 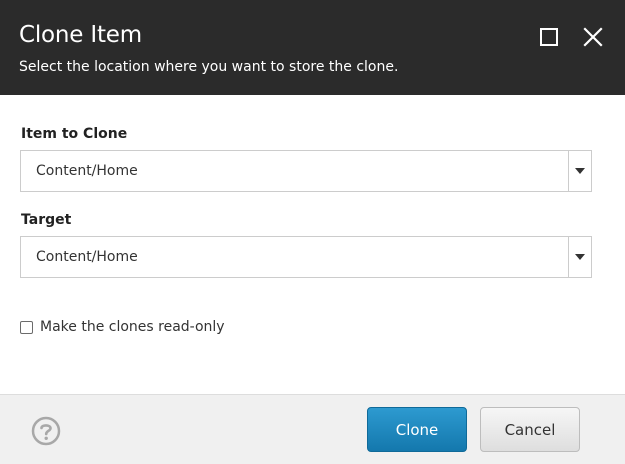 I want to click on close-icon, so click(x=593, y=37).